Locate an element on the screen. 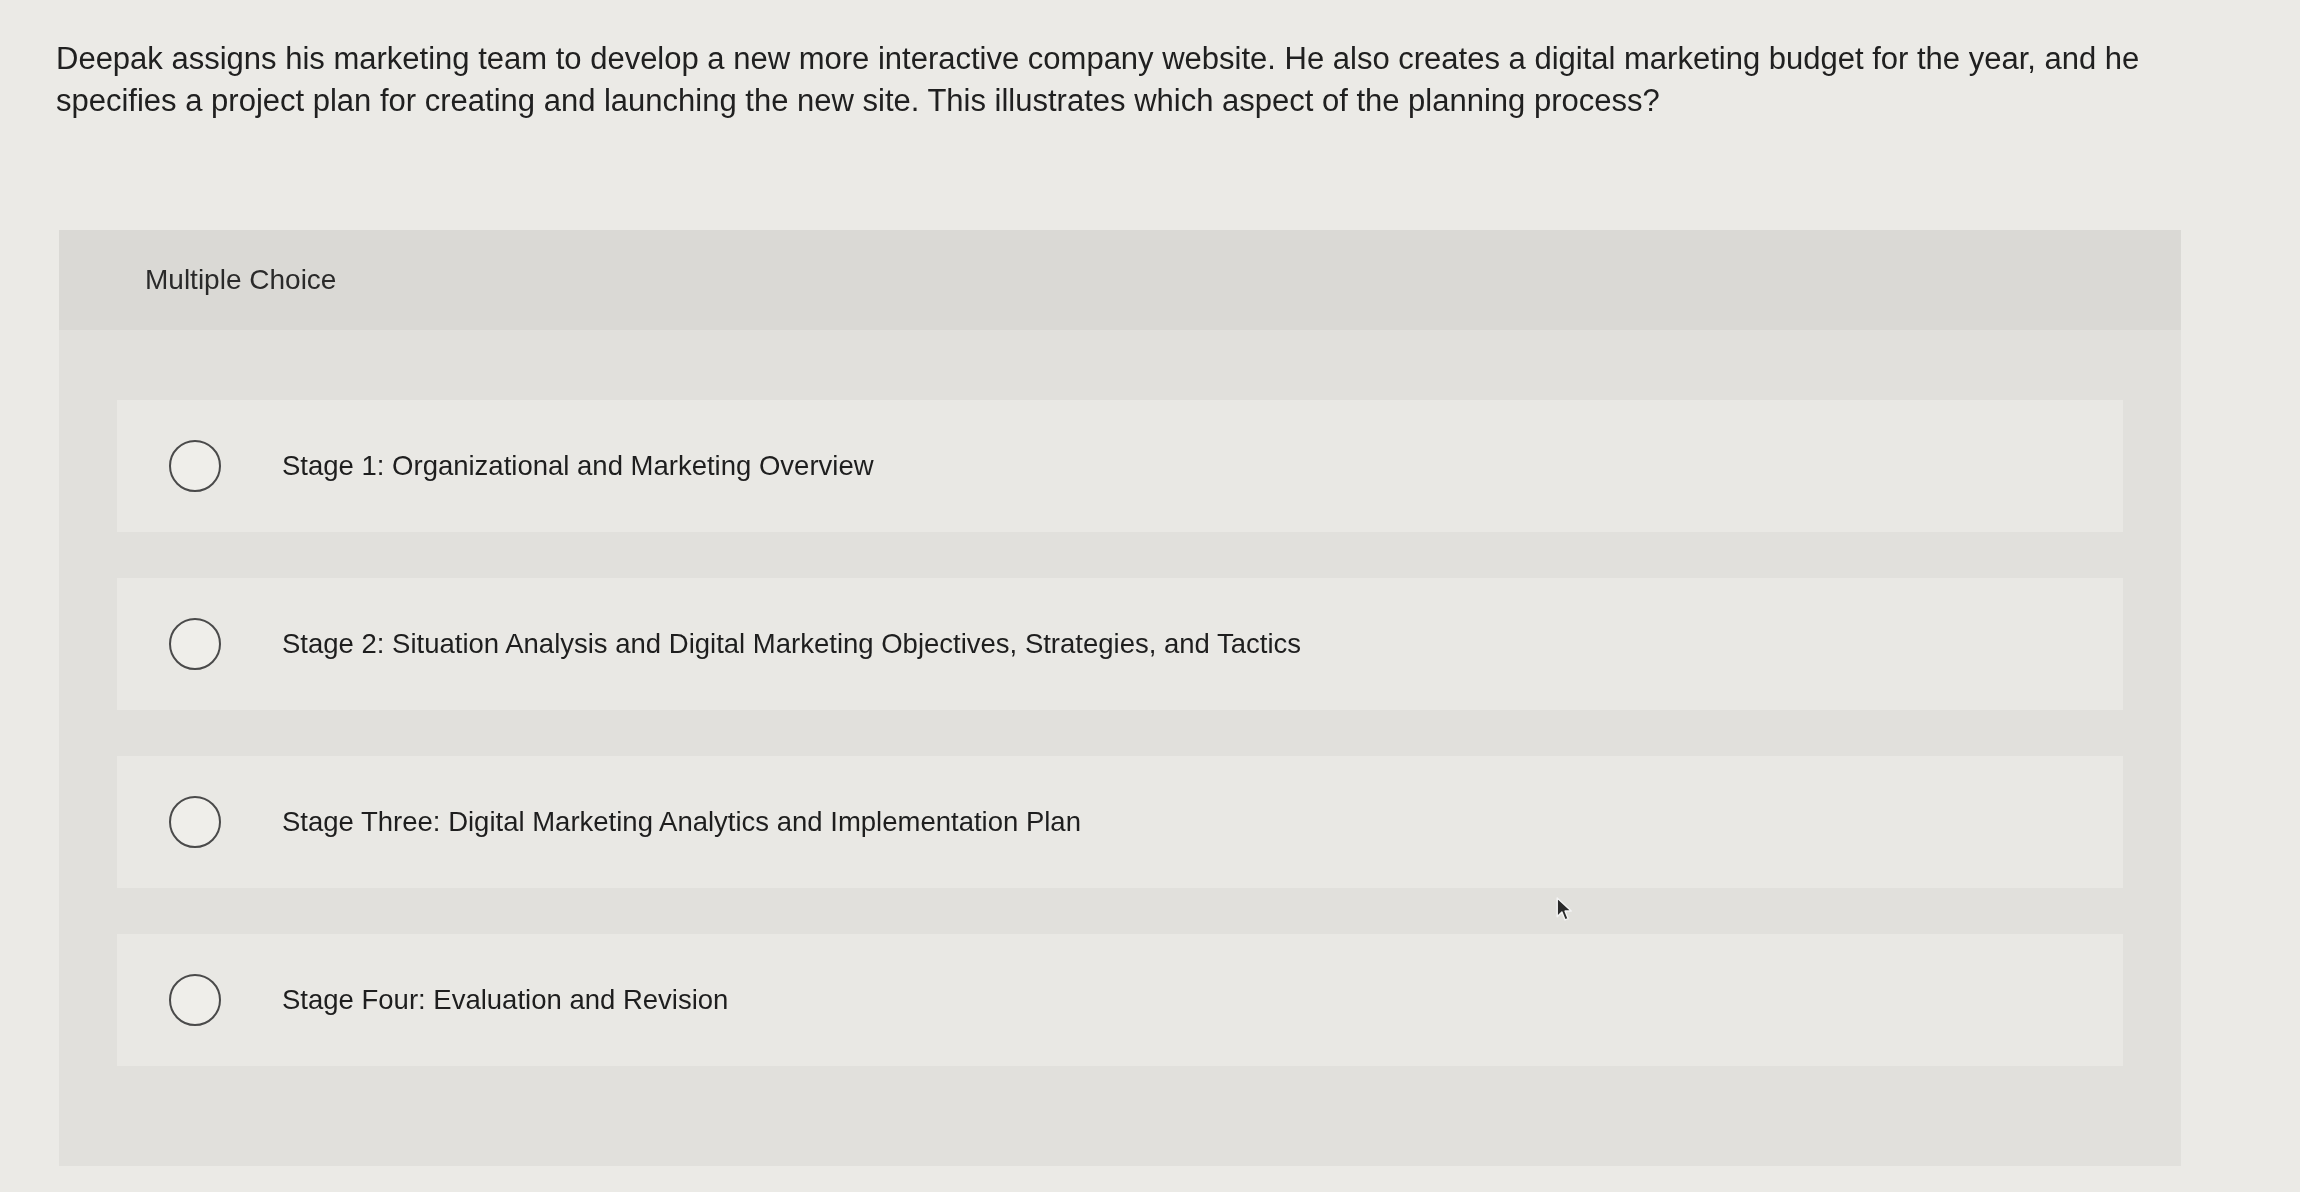 The width and height of the screenshot is (2300, 1192). option-label: Stage Four: Evaluation and Revision is located at coordinates (505, 1000).